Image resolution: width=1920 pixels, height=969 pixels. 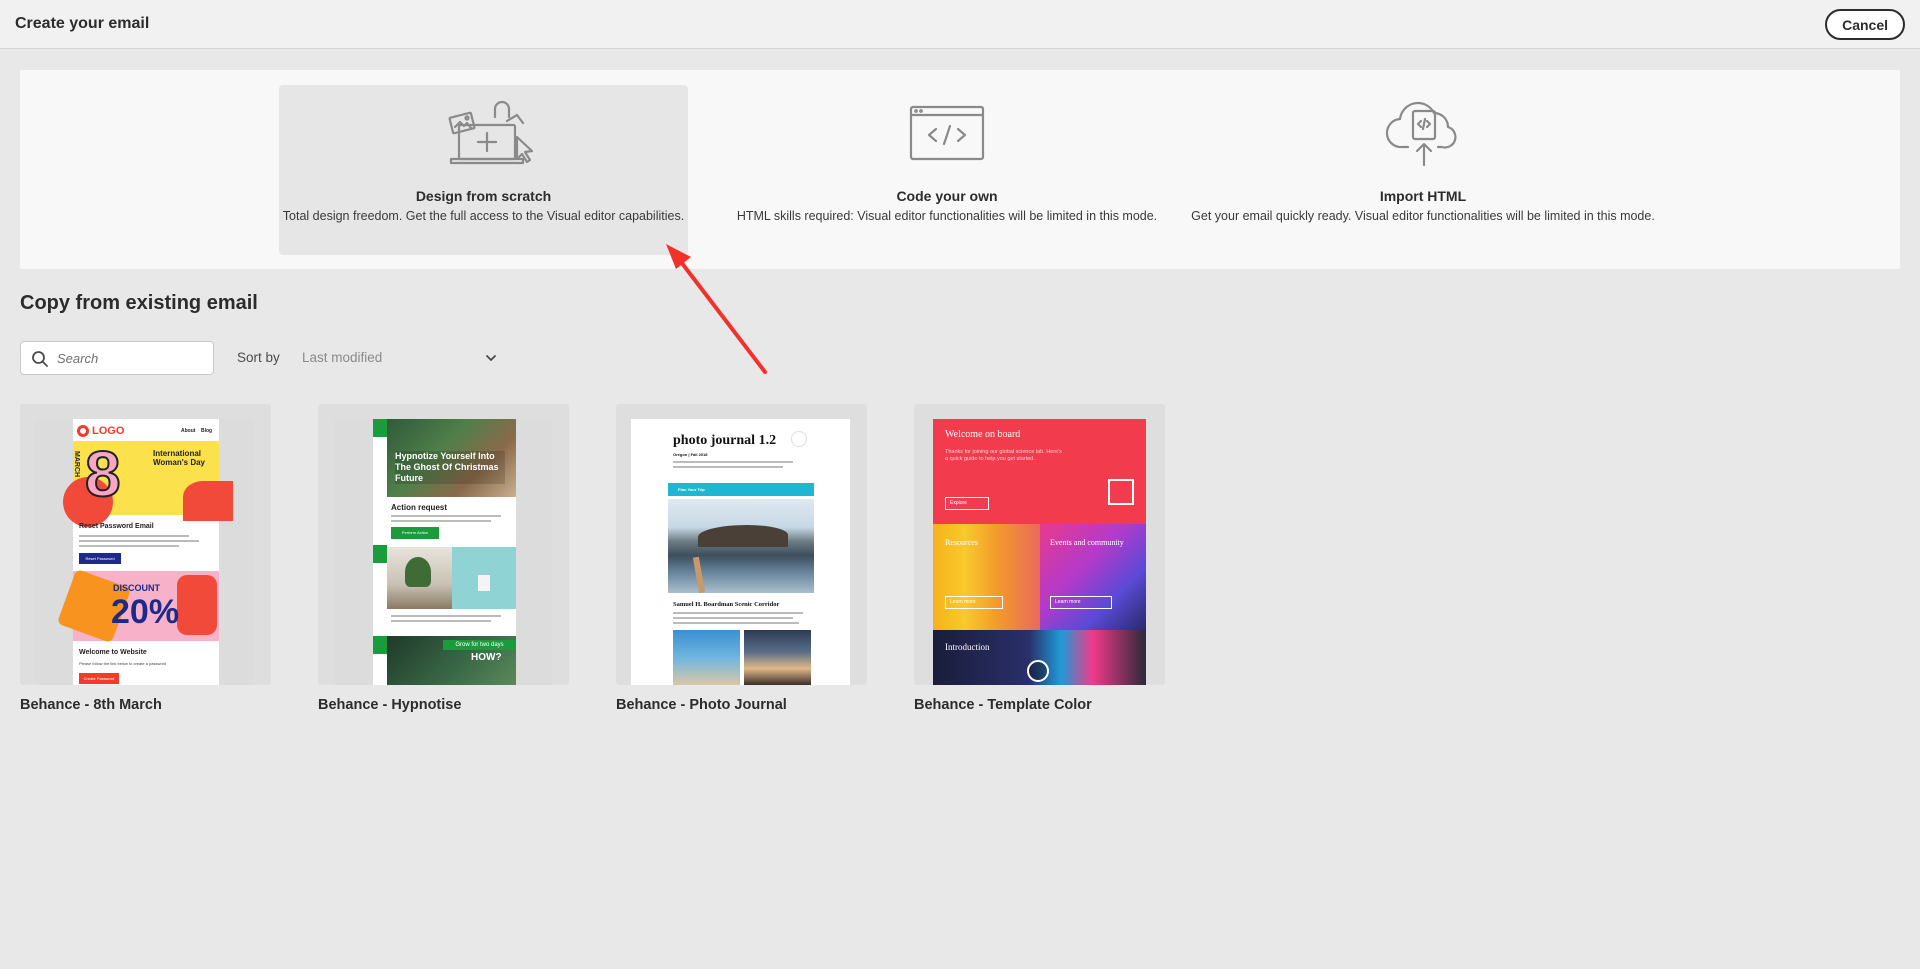 I want to click on sort-dropdown: Last modified, so click(x=400, y=358).